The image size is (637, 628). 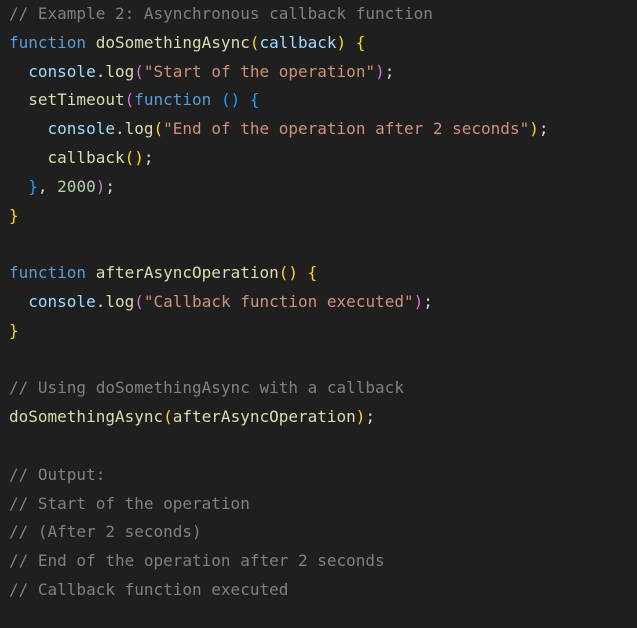 What do you see at coordinates (149, 589) in the screenshot?
I see `code-token: // Callback function executed` at bounding box center [149, 589].